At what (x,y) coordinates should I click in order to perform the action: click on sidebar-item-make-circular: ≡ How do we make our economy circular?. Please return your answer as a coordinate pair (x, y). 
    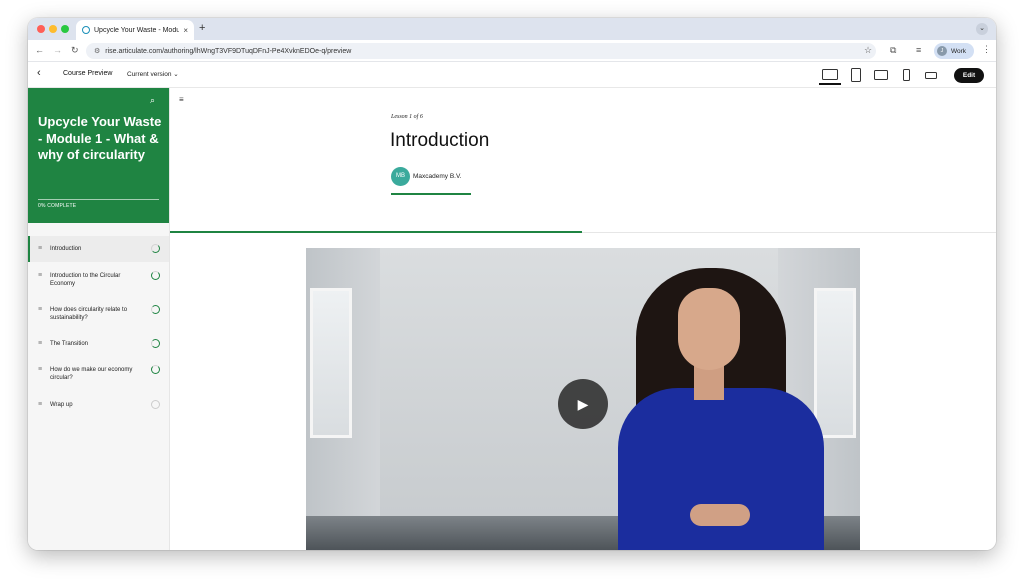
    Looking at the image, I should click on (98, 377).